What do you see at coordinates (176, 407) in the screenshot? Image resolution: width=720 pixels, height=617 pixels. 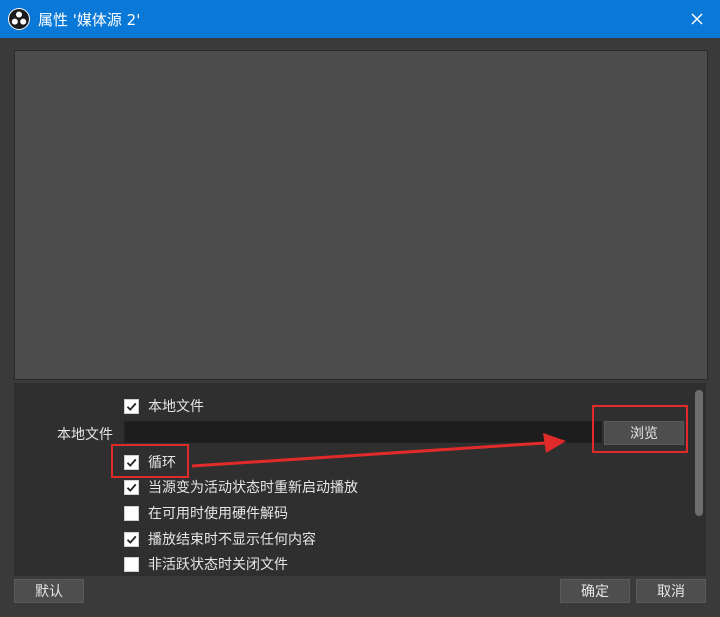 I see `local-file-checkbox-label: 本地文件` at bounding box center [176, 407].